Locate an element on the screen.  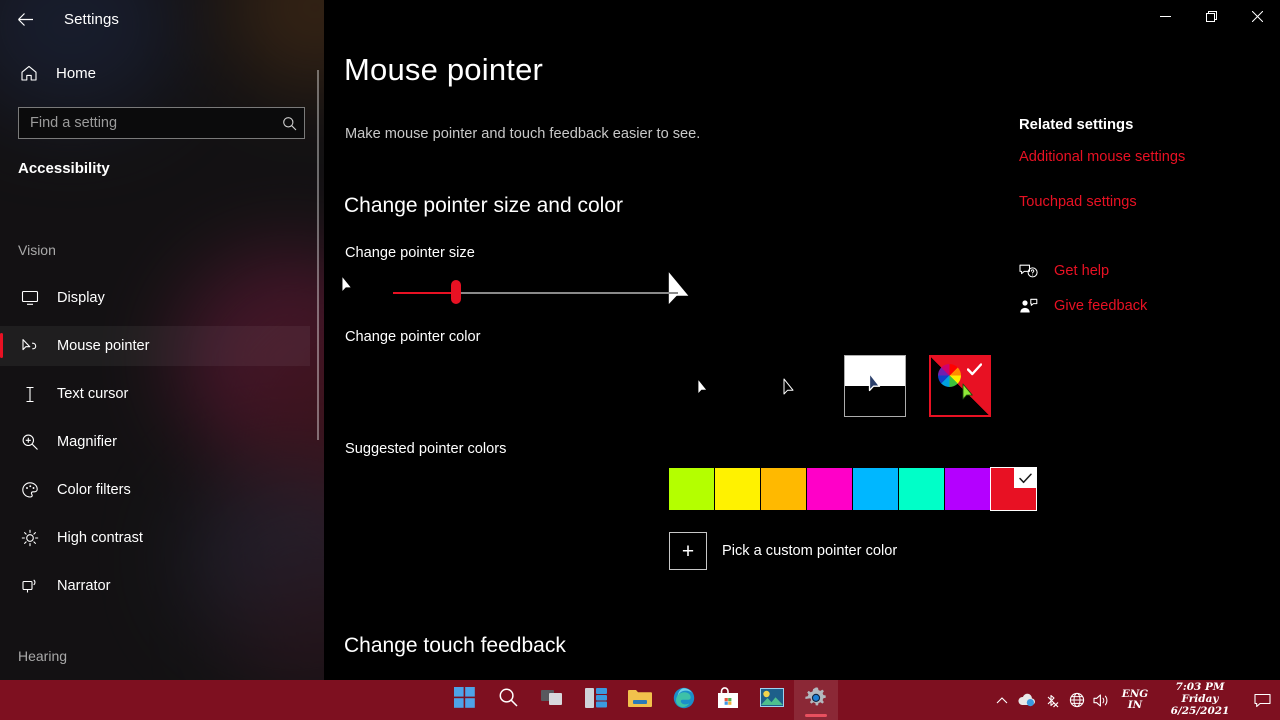
search-box is located at coordinates (161, 123).